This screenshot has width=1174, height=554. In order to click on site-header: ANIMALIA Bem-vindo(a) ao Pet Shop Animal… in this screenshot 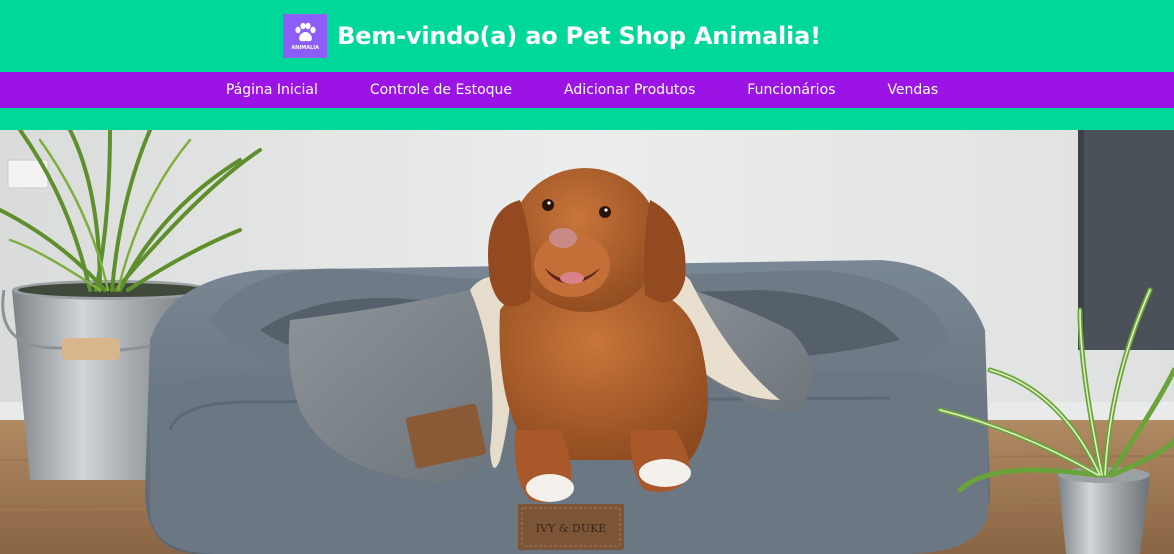, I will do `click(587, 36)`.